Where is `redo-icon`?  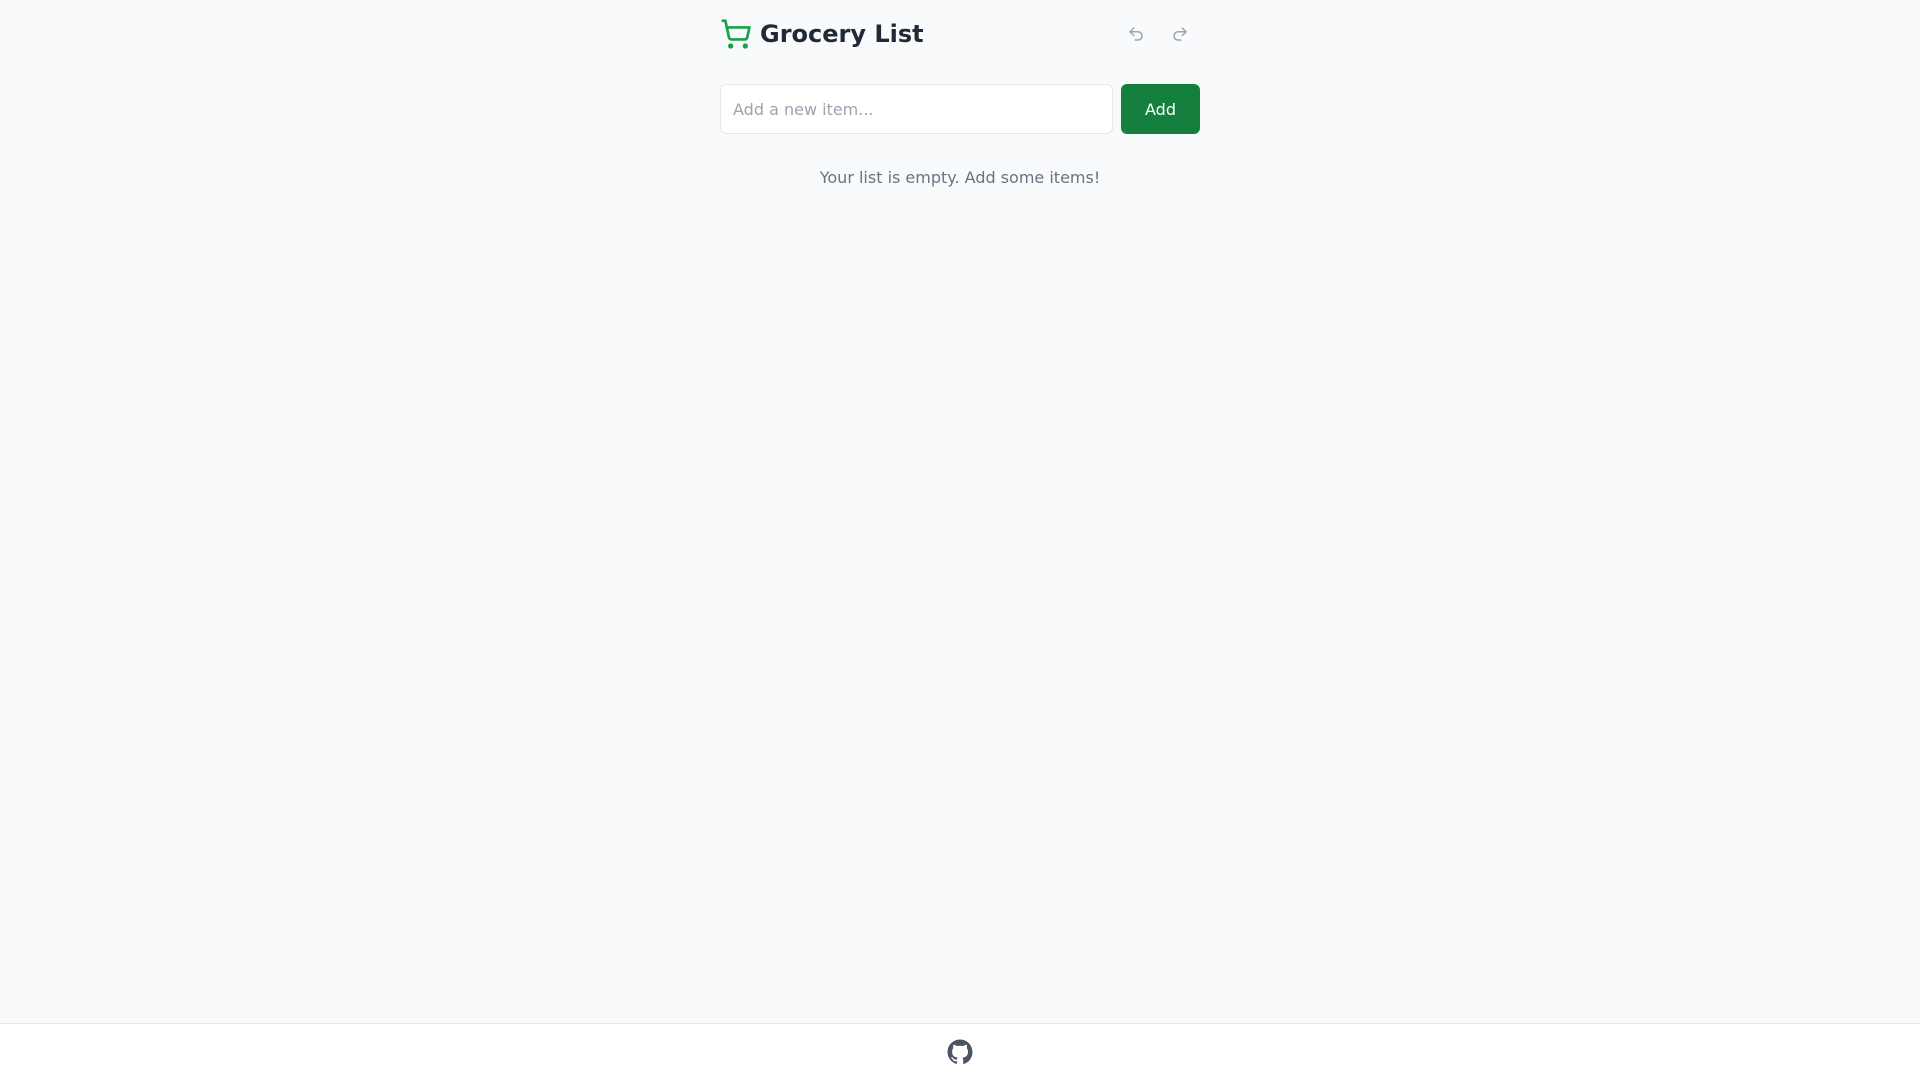 redo-icon is located at coordinates (1180, 34).